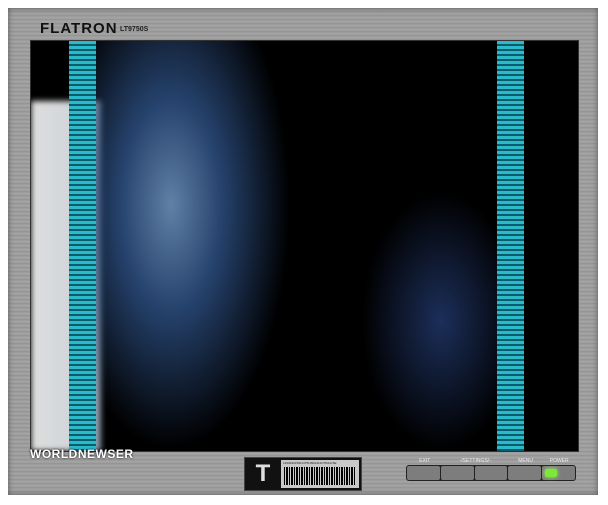 Image resolution: width=608 pixels, height=505 pixels. Describe the element at coordinates (423, 473) in the screenshot. I see `exit-button` at that location.